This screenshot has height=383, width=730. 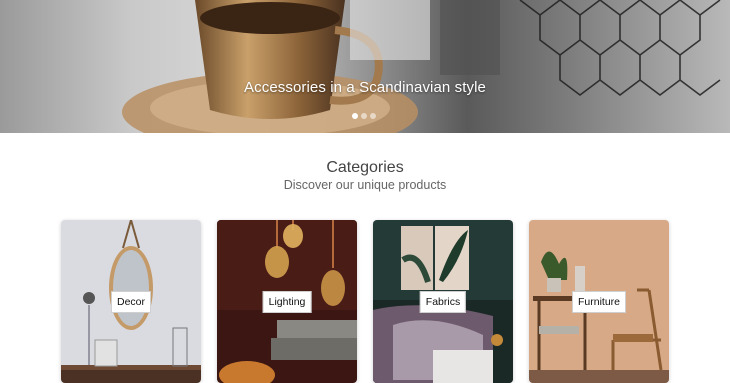 I want to click on category-card-decor: Decor, so click(x=131, y=301).